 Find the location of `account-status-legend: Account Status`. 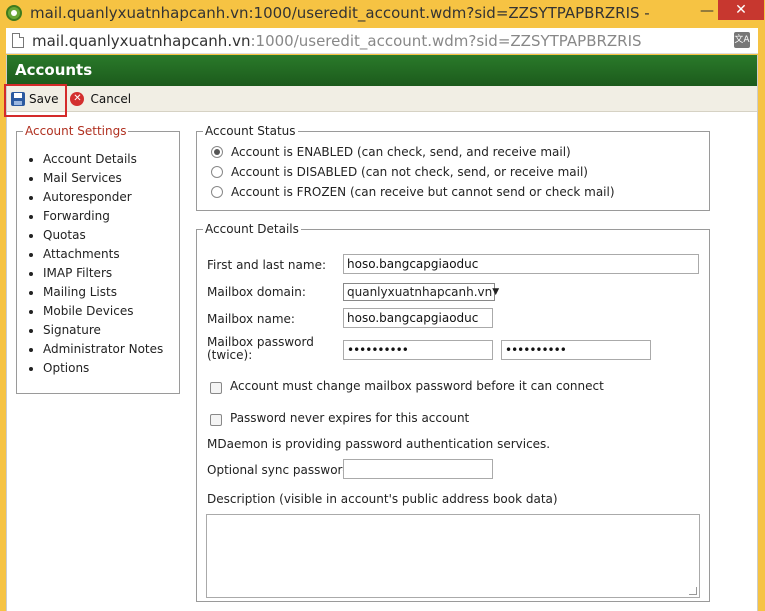

account-status-legend: Account Status is located at coordinates (250, 131).